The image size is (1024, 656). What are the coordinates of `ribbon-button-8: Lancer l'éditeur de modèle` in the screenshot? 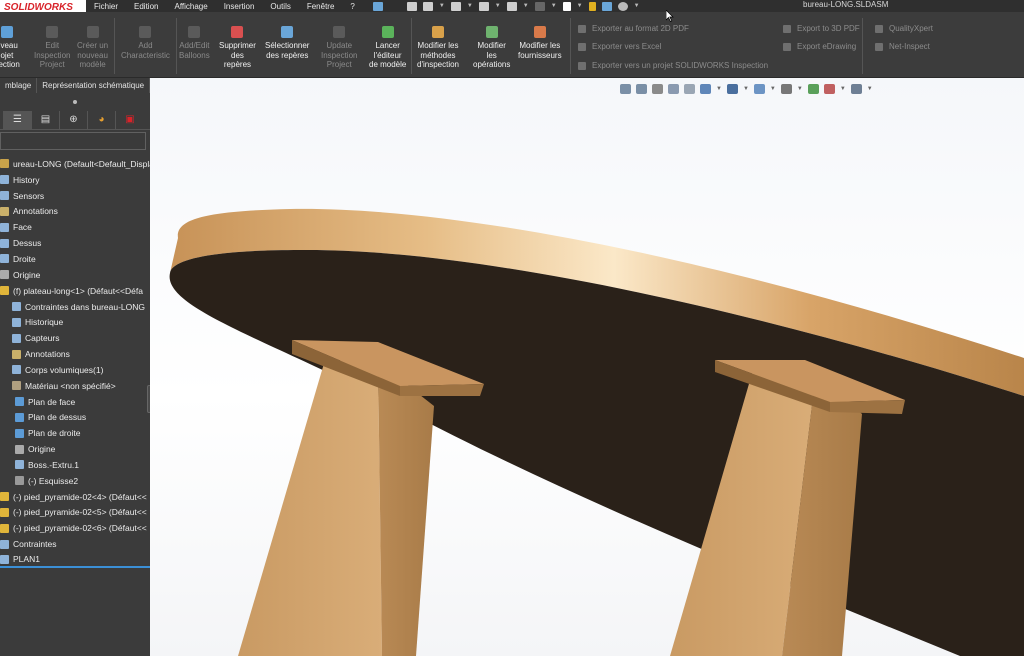 It's located at (387, 48).